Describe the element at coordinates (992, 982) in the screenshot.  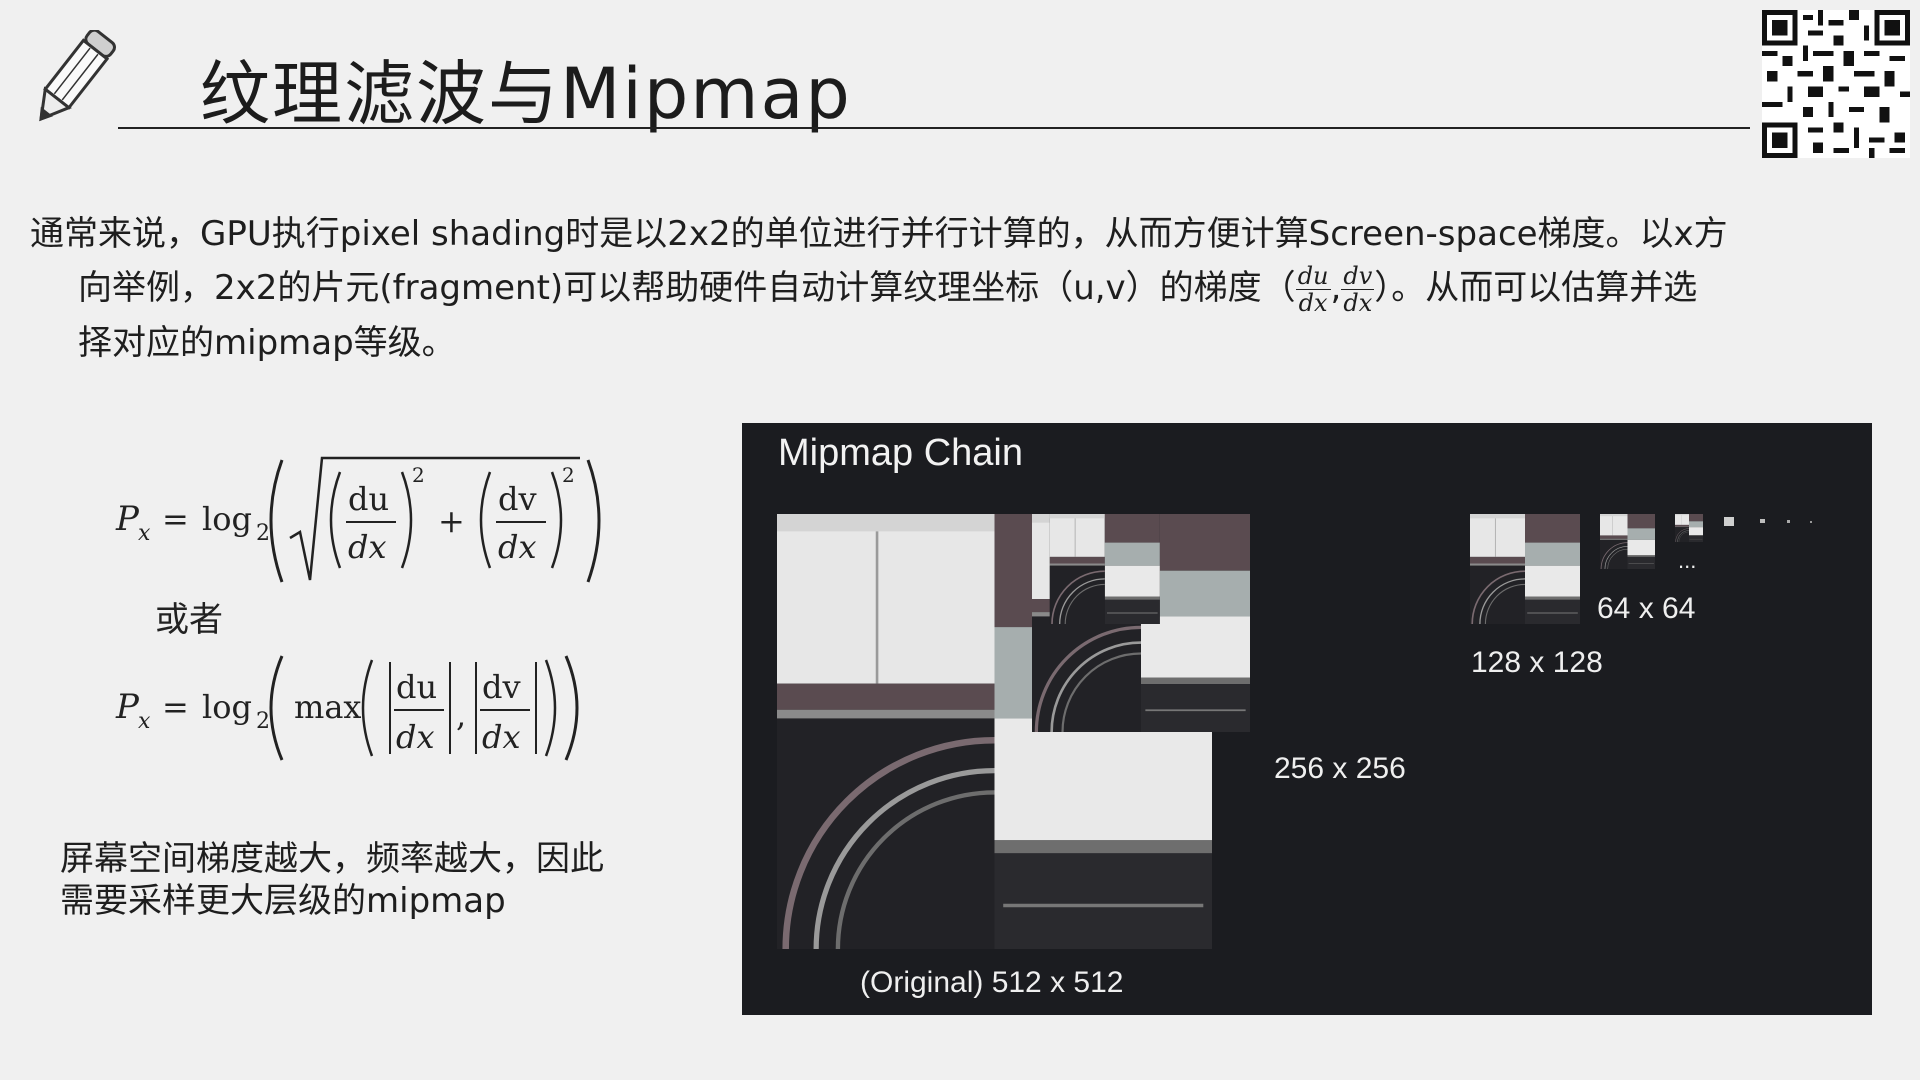
I see `caption-original: (Original) 512 x 512` at that location.